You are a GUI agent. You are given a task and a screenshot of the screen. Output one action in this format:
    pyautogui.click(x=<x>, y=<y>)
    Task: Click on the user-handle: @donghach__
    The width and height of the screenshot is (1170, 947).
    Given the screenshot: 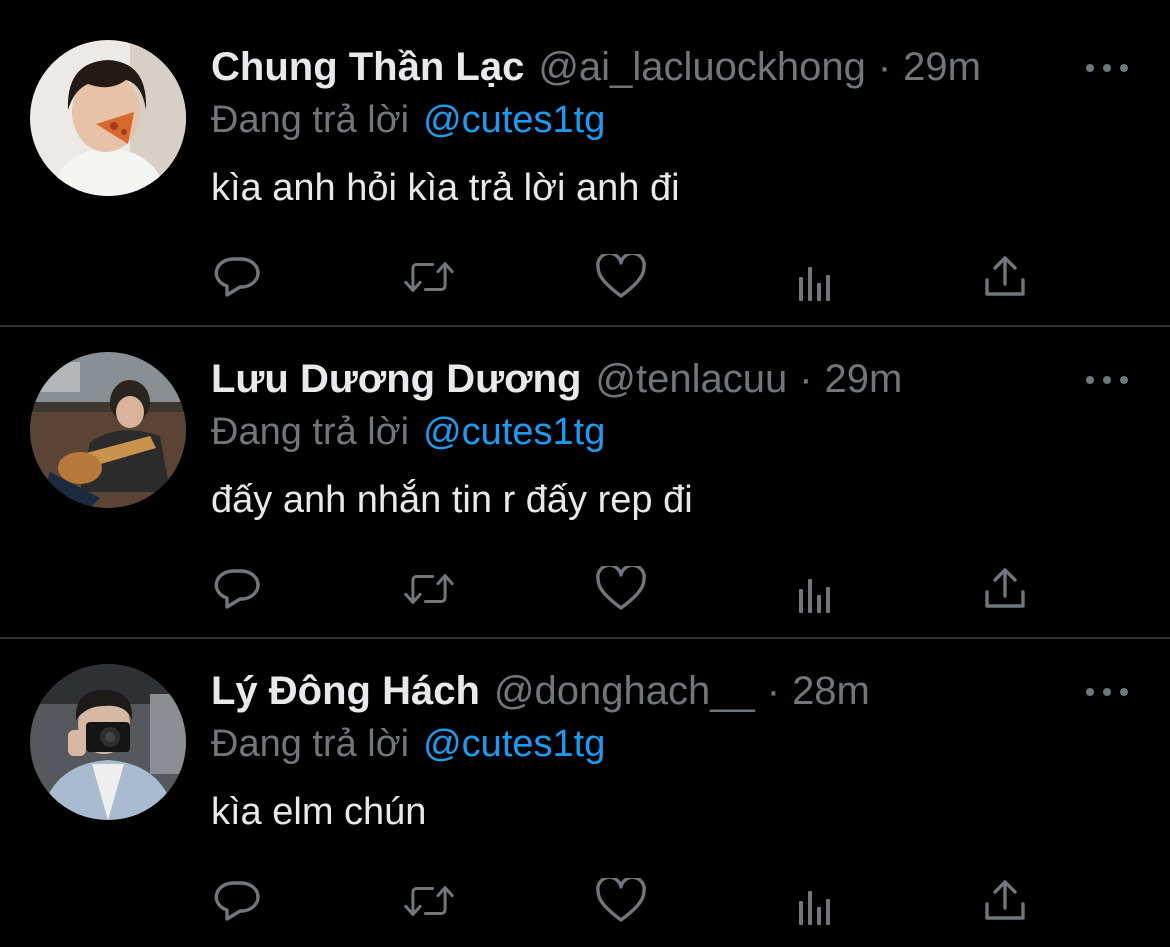 What is the action you would take?
    pyautogui.click(x=624, y=691)
    